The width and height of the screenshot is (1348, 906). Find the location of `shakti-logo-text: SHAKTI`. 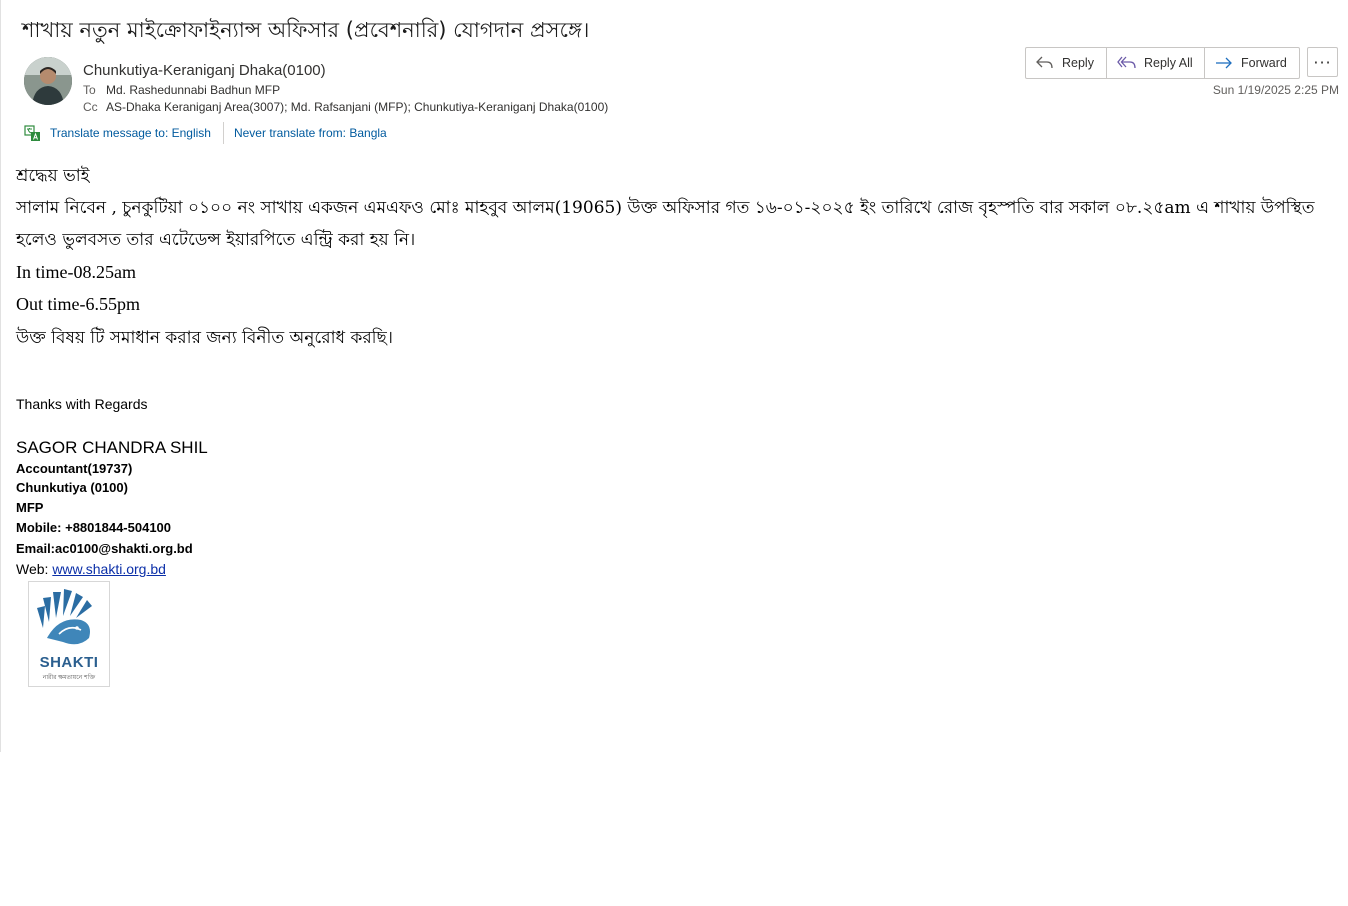

shakti-logo-text: SHAKTI is located at coordinates (69, 662).